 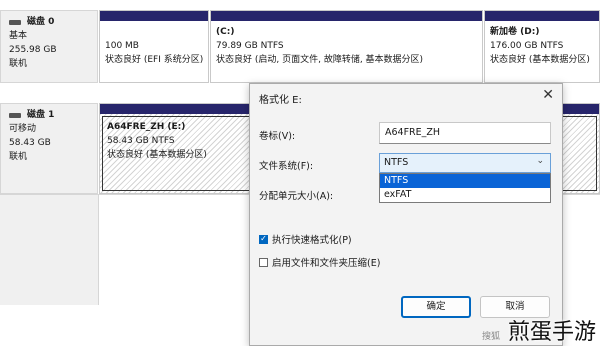 I want to click on check-icon: ✓, so click(x=263, y=239).